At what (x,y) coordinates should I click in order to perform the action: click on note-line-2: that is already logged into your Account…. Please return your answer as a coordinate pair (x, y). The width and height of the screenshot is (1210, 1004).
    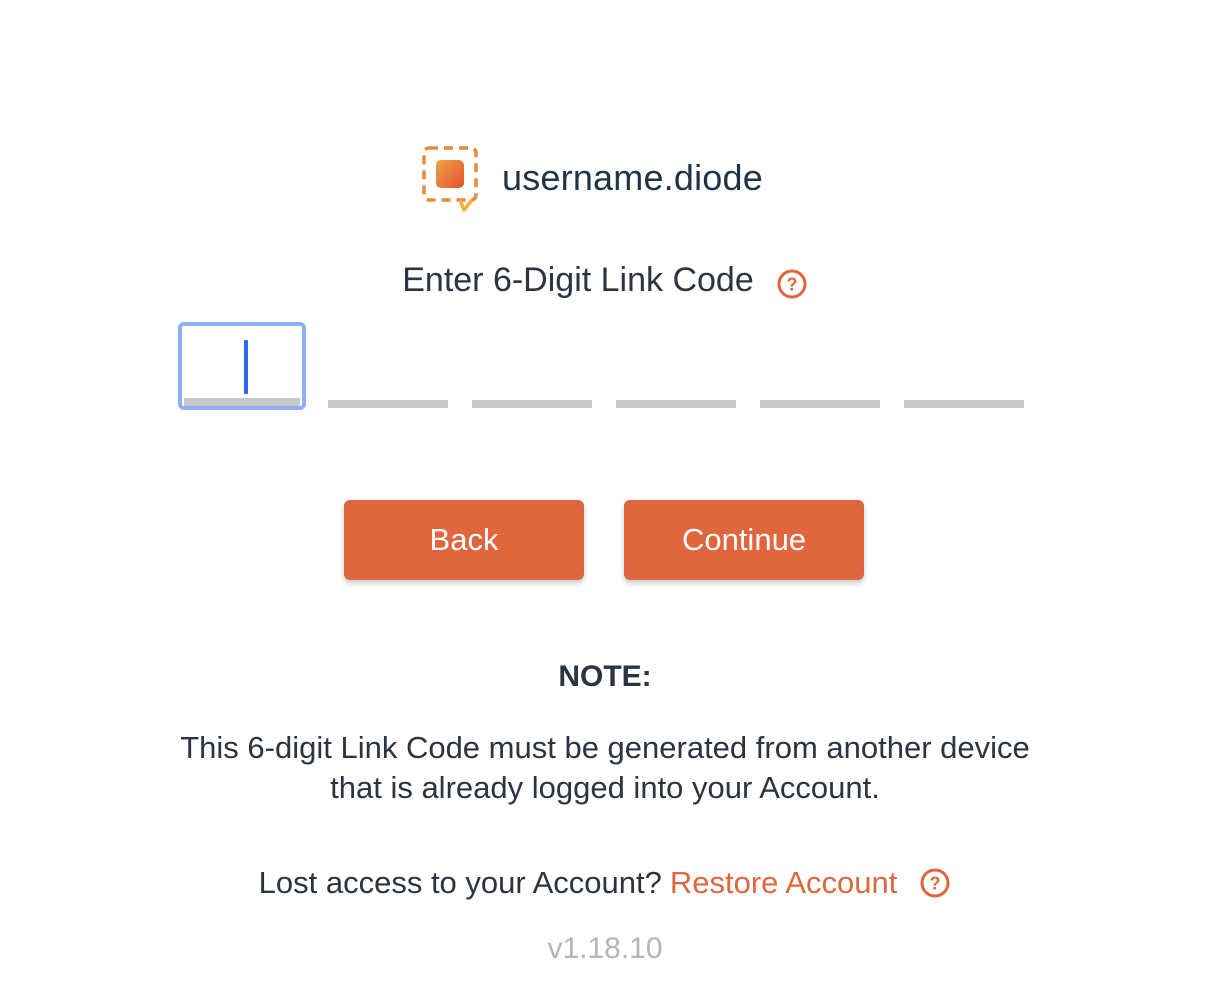
    Looking at the image, I should click on (605, 787).